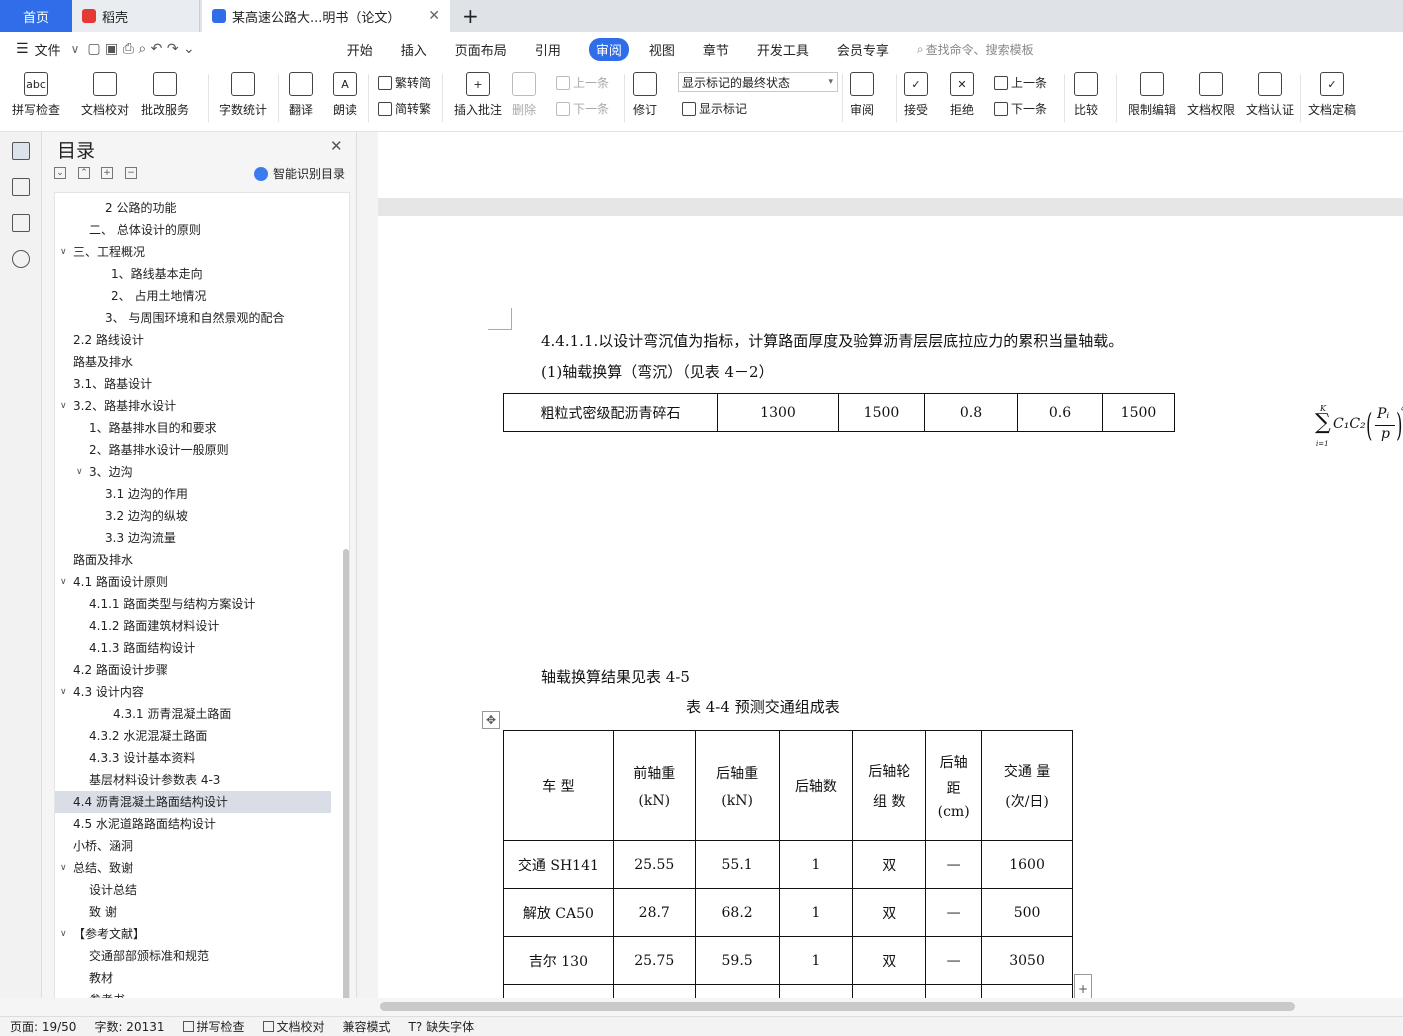  Describe the element at coordinates (582, 82) in the screenshot. I see `prev-comment-button: 上一条` at that location.